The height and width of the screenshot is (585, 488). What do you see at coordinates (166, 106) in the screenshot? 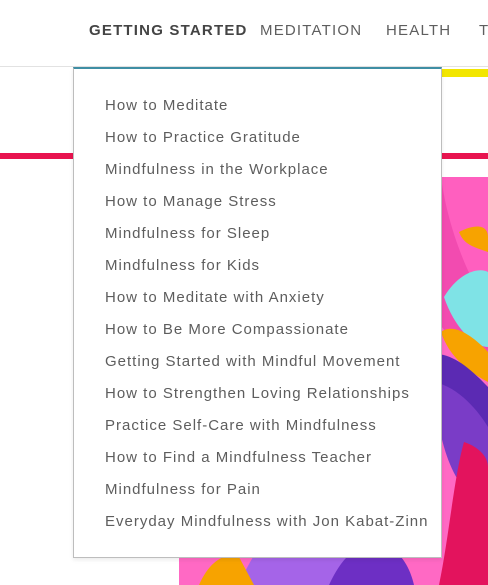
I see `dropdown-item-how-to-meditate: How to Meditate` at bounding box center [166, 106].